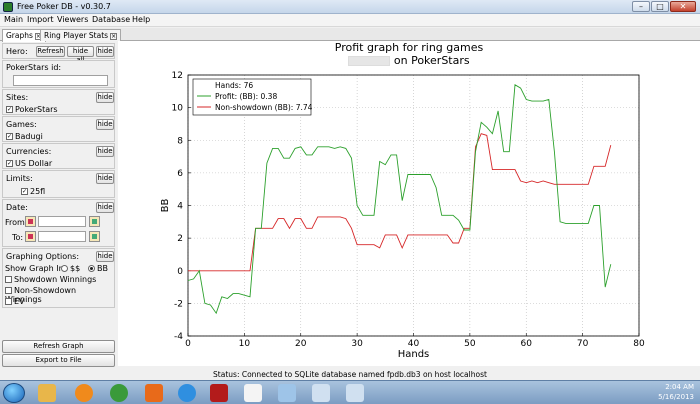 The image size is (700, 404). I want to click on hide-all-button: hide all, so click(80, 55).